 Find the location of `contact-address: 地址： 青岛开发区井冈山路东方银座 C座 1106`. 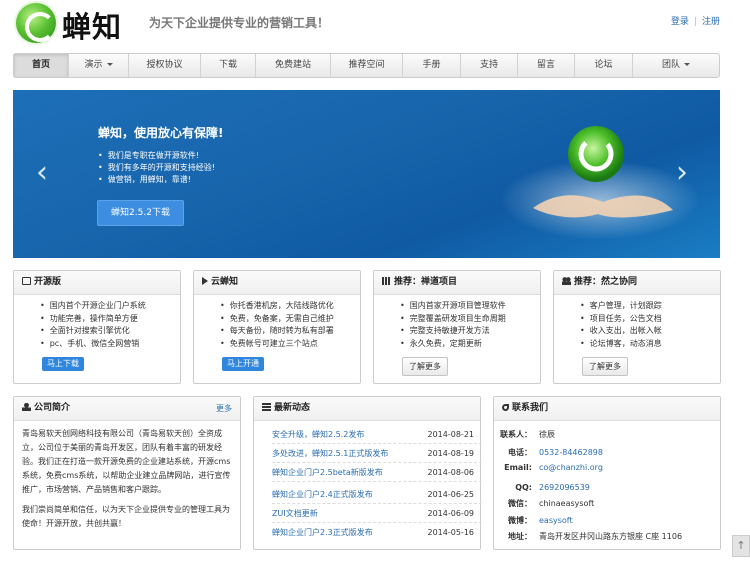

contact-address: 地址： 青岛开发区井冈山路东方银座 C座 1106 is located at coordinates (595, 536).